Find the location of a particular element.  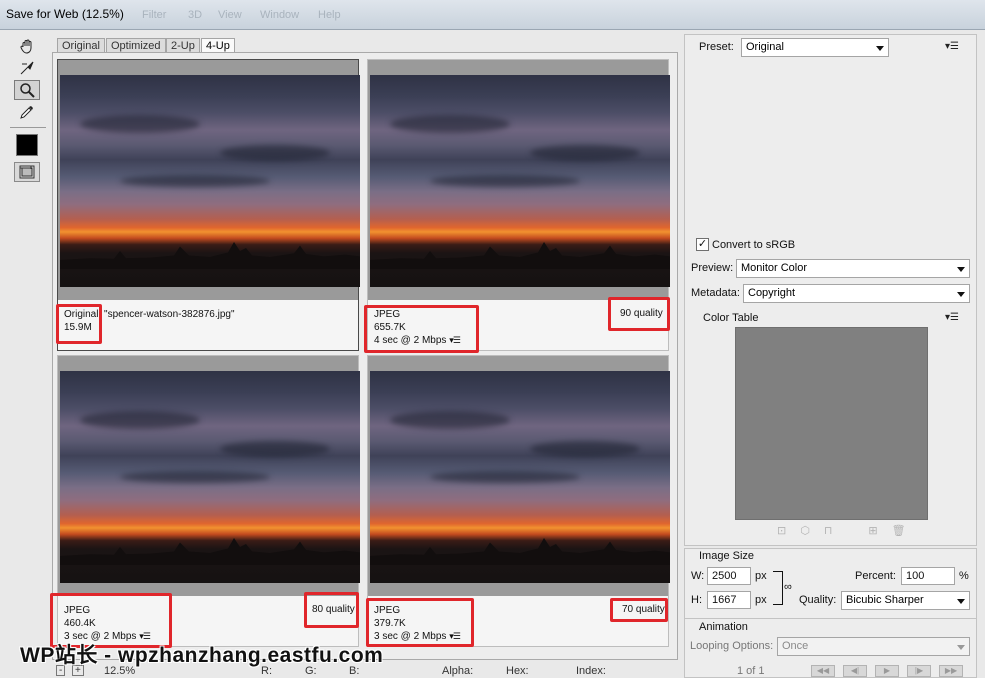

percent-unit: % is located at coordinates (964, 576).